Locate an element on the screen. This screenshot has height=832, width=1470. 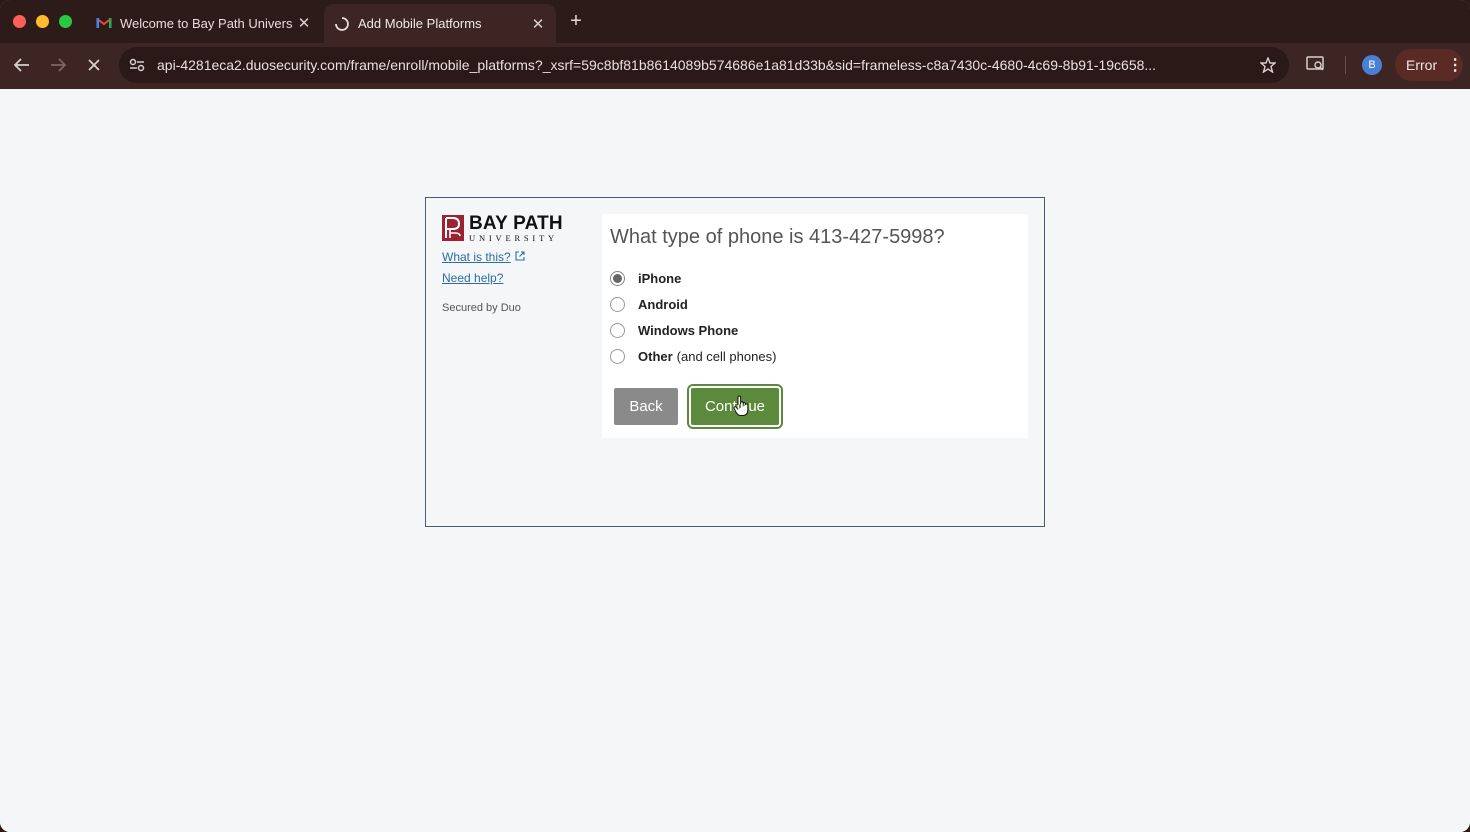
what-is-this-link: What is this? is located at coordinates (517, 257).